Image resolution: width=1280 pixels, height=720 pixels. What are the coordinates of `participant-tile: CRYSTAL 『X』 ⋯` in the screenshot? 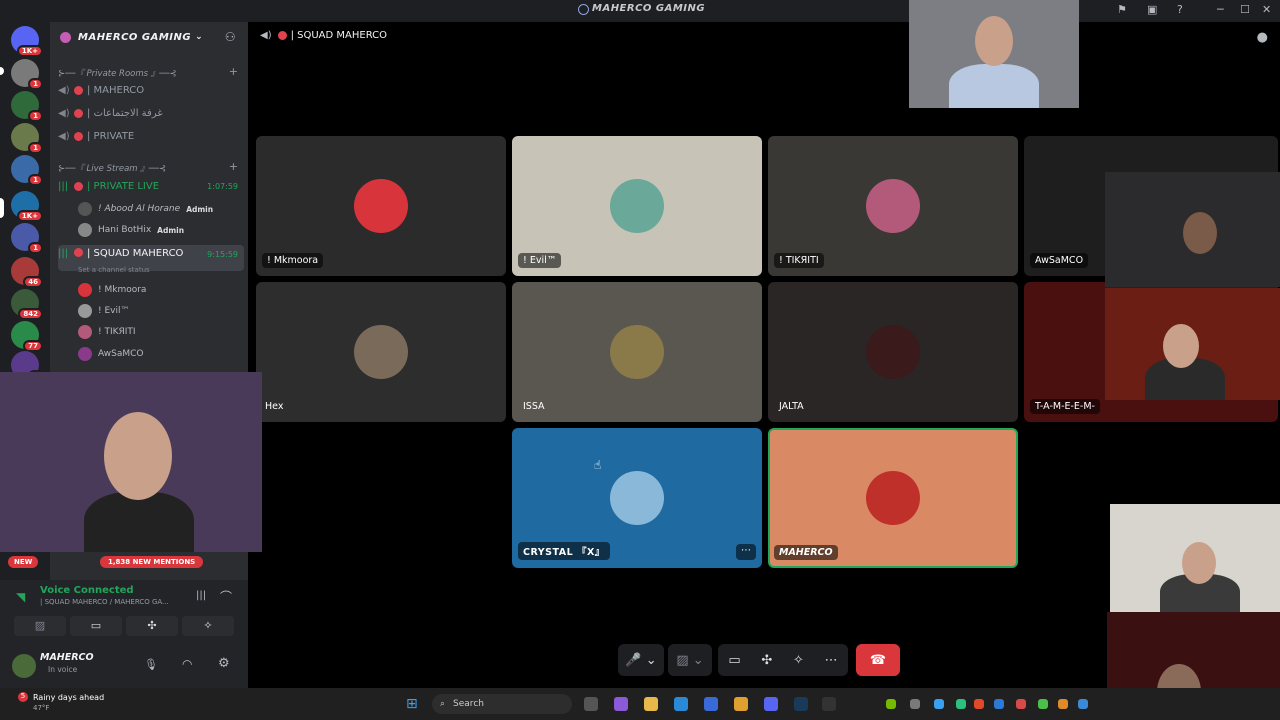 It's located at (637, 498).